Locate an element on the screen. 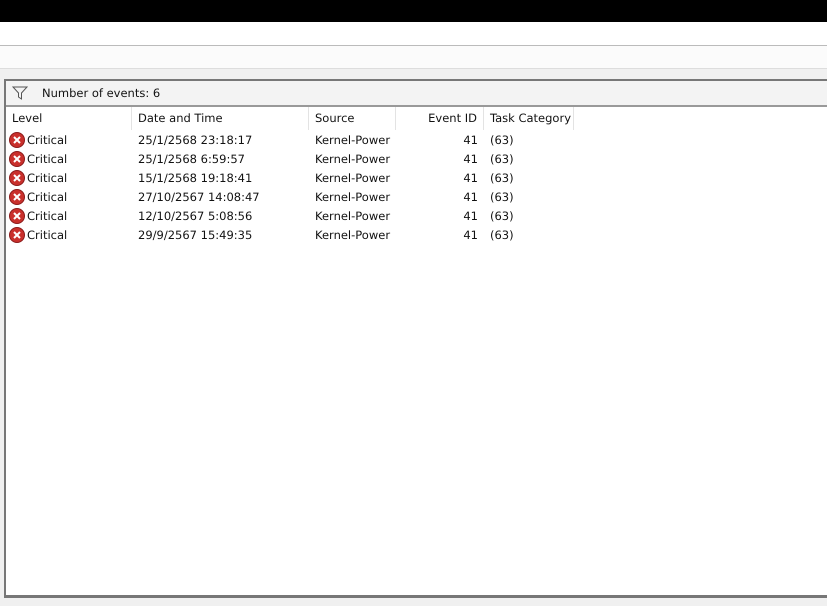 The height and width of the screenshot is (606, 827). table-cell: 25/1/2568 23:18:17 is located at coordinates (195, 139).